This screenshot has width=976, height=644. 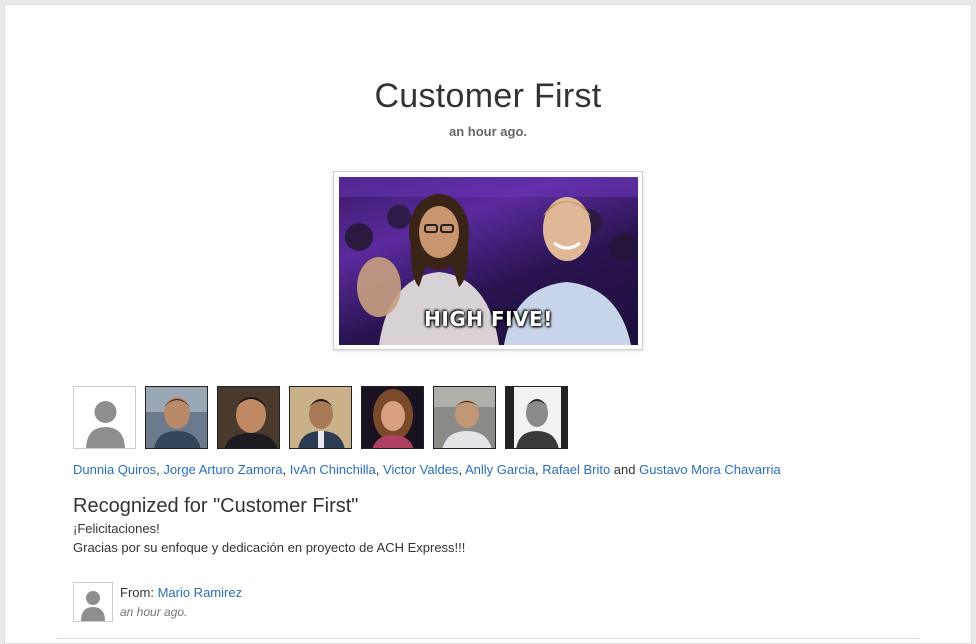 I want to click on message-line-1: ¡Felicitaciones!, so click(x=116, y=528).